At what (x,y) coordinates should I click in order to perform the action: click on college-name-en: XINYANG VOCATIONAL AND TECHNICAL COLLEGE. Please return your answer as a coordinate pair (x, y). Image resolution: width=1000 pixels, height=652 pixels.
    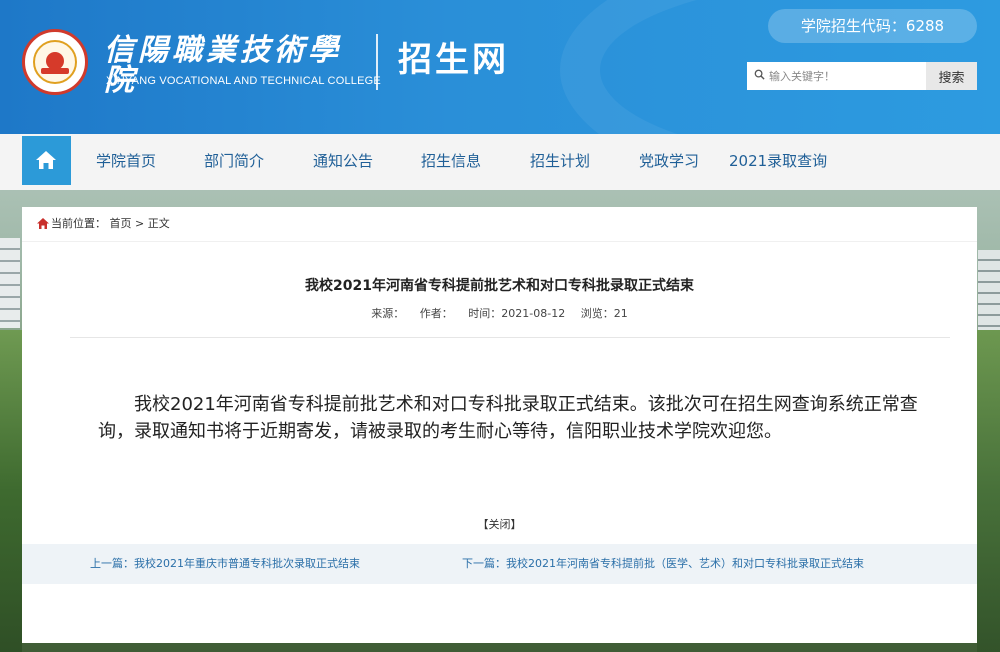
    Looking at the image, I should click on (243, 81).